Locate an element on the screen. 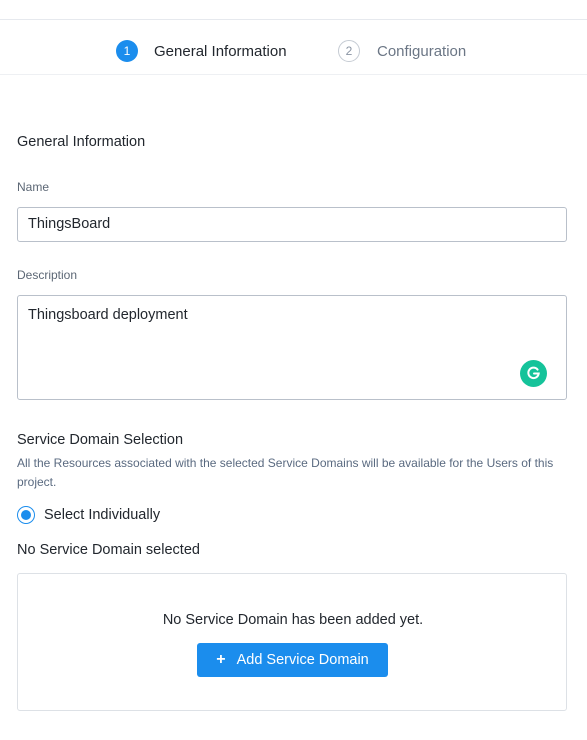  no-service-domain-selected-text: No Service Domain selected is located at coordinates (108, 550).